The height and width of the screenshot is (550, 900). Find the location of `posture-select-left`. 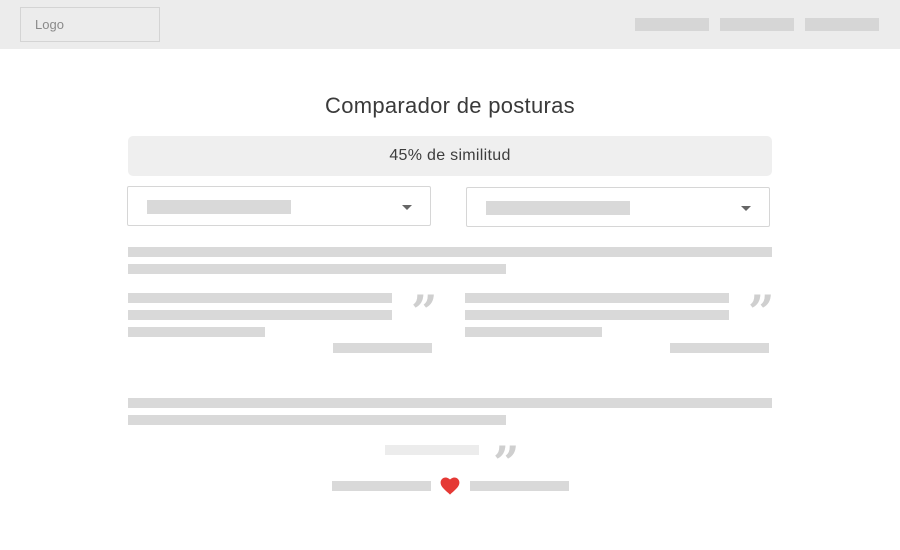

posture-select-left is located at coordinates (279, 206).